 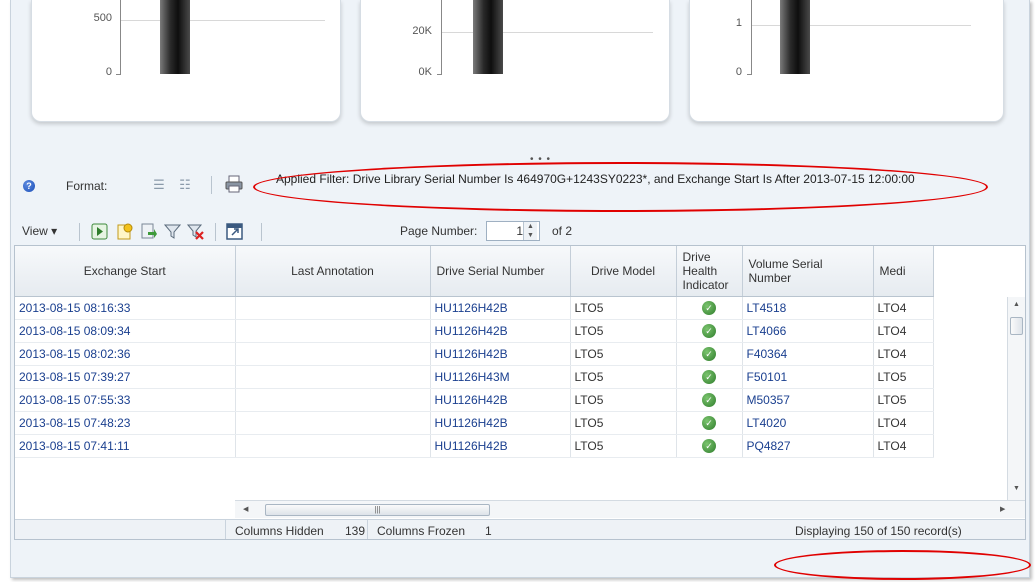 I want to click on horizontal-scrollbar: ◀ ||| ▶, so click(x=630, y=509).